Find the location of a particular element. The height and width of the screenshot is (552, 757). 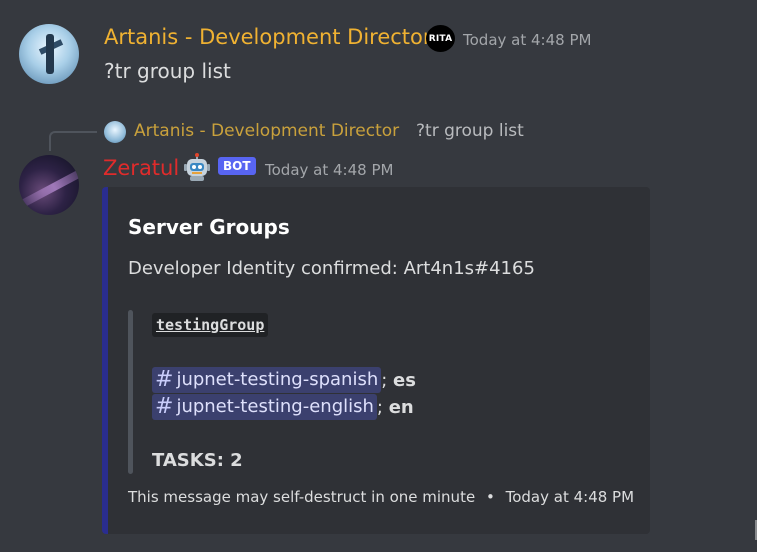

footer-timestamp: Today at 4:48 PM is located at coordinates (570, 497).